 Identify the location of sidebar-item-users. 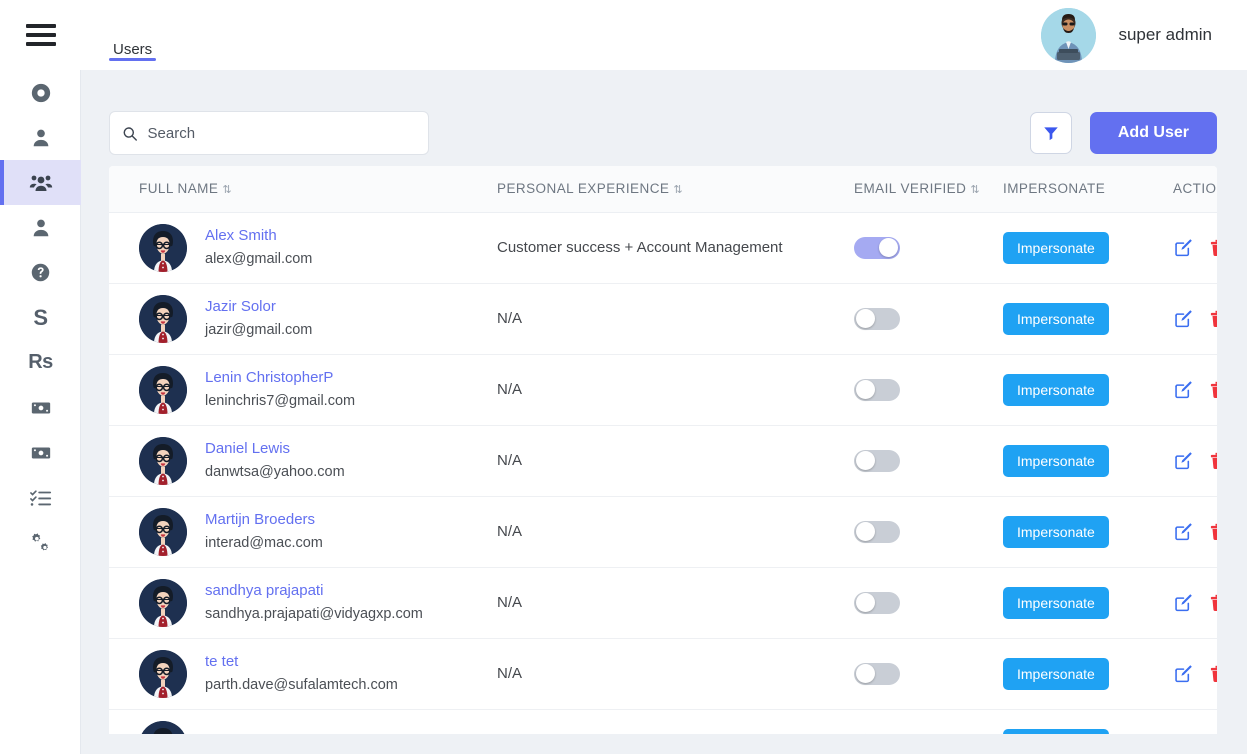
(40, 182).